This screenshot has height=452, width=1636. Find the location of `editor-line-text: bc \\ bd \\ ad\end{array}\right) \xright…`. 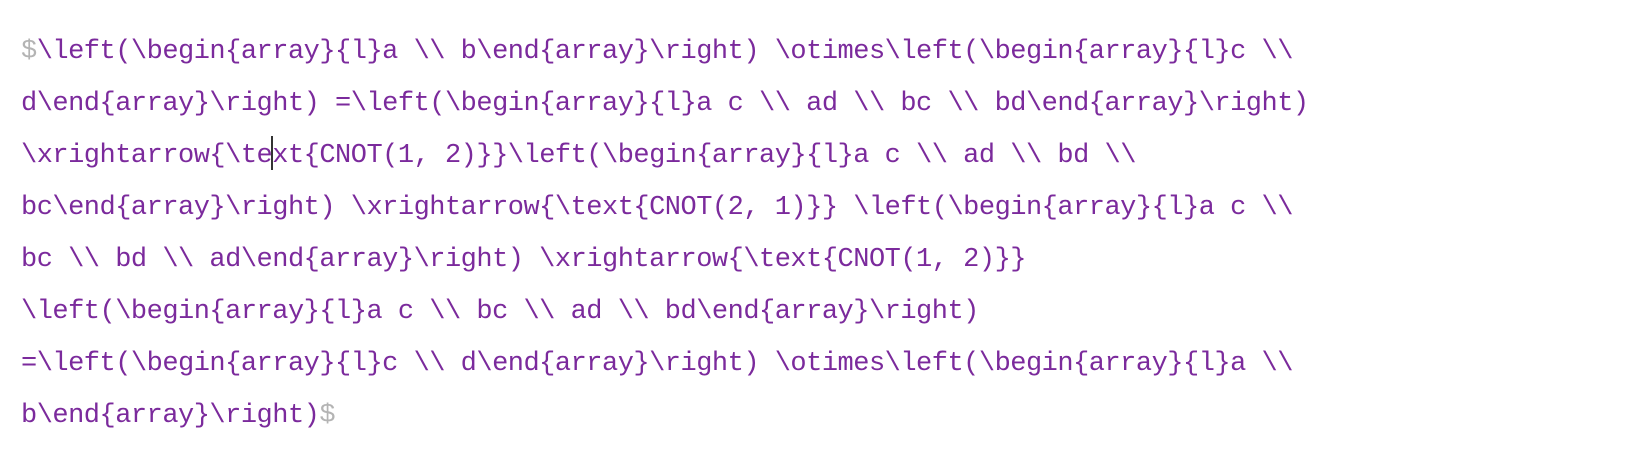

editor-line-text: bc \\ bd \\ ad\end{array}\right) \xright… is located at coordinates (523, 260).